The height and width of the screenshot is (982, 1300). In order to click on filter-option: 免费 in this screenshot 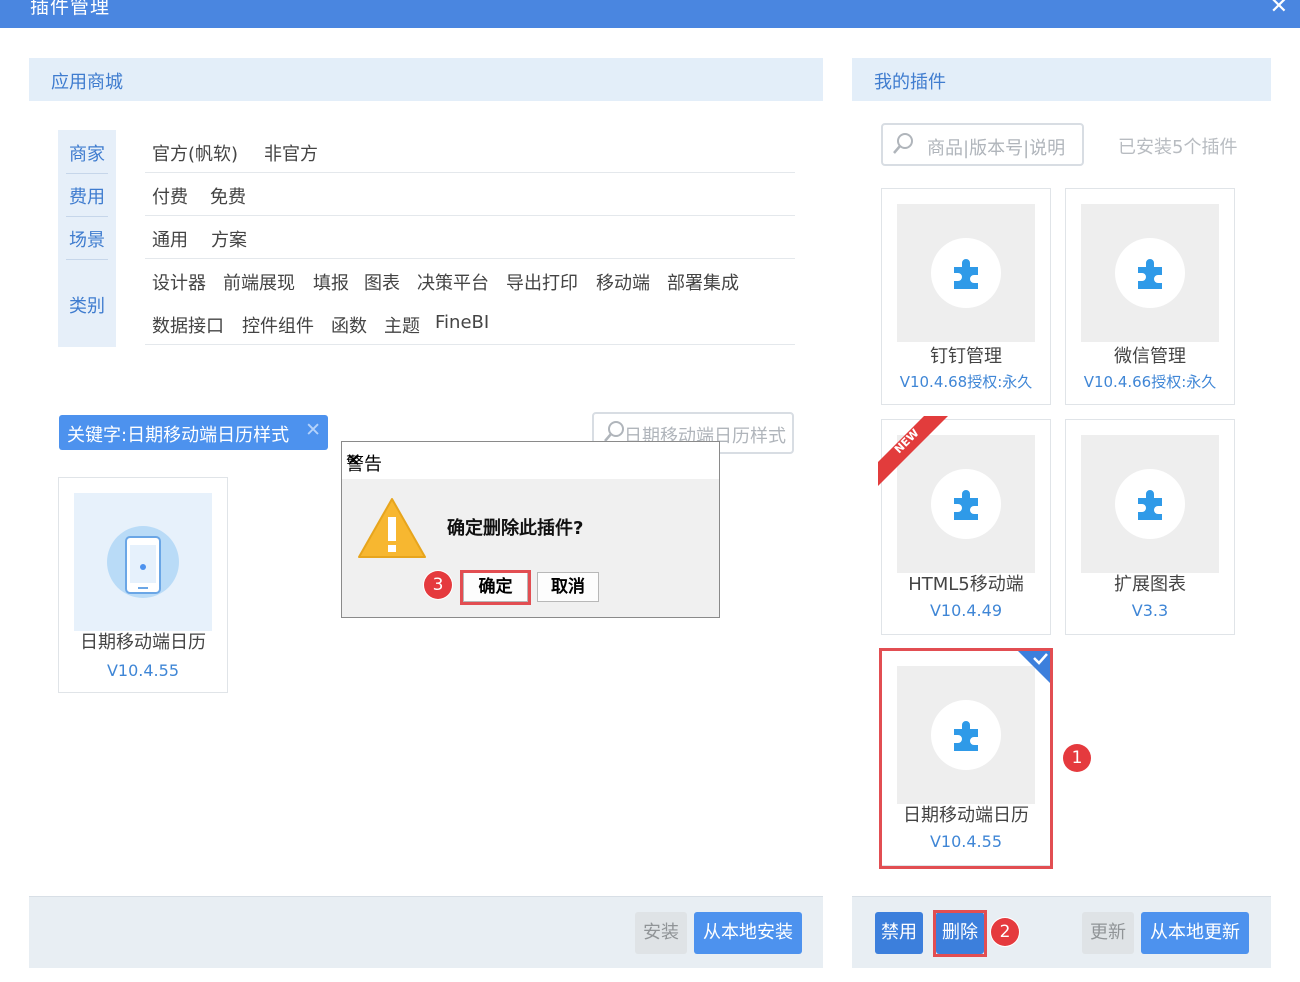, I will do `click(228, 196)`.